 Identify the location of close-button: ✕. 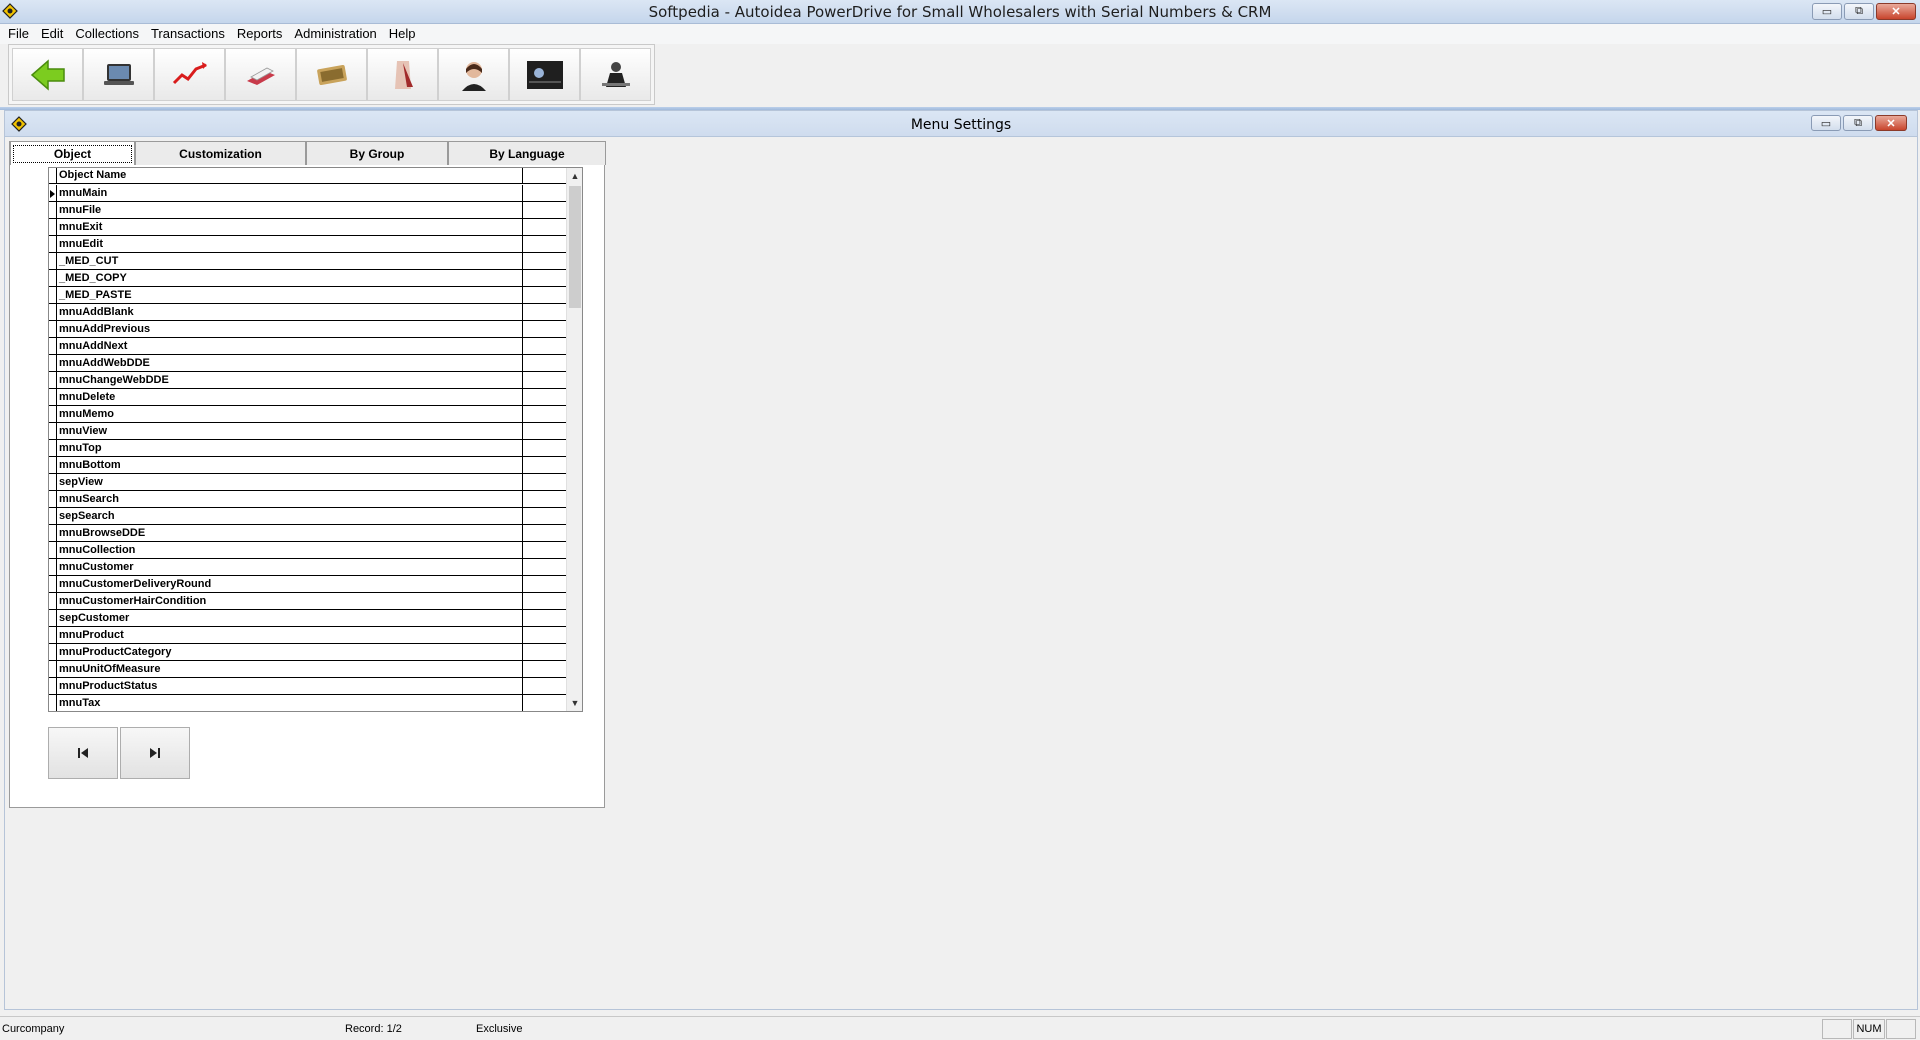
(1896, 11).